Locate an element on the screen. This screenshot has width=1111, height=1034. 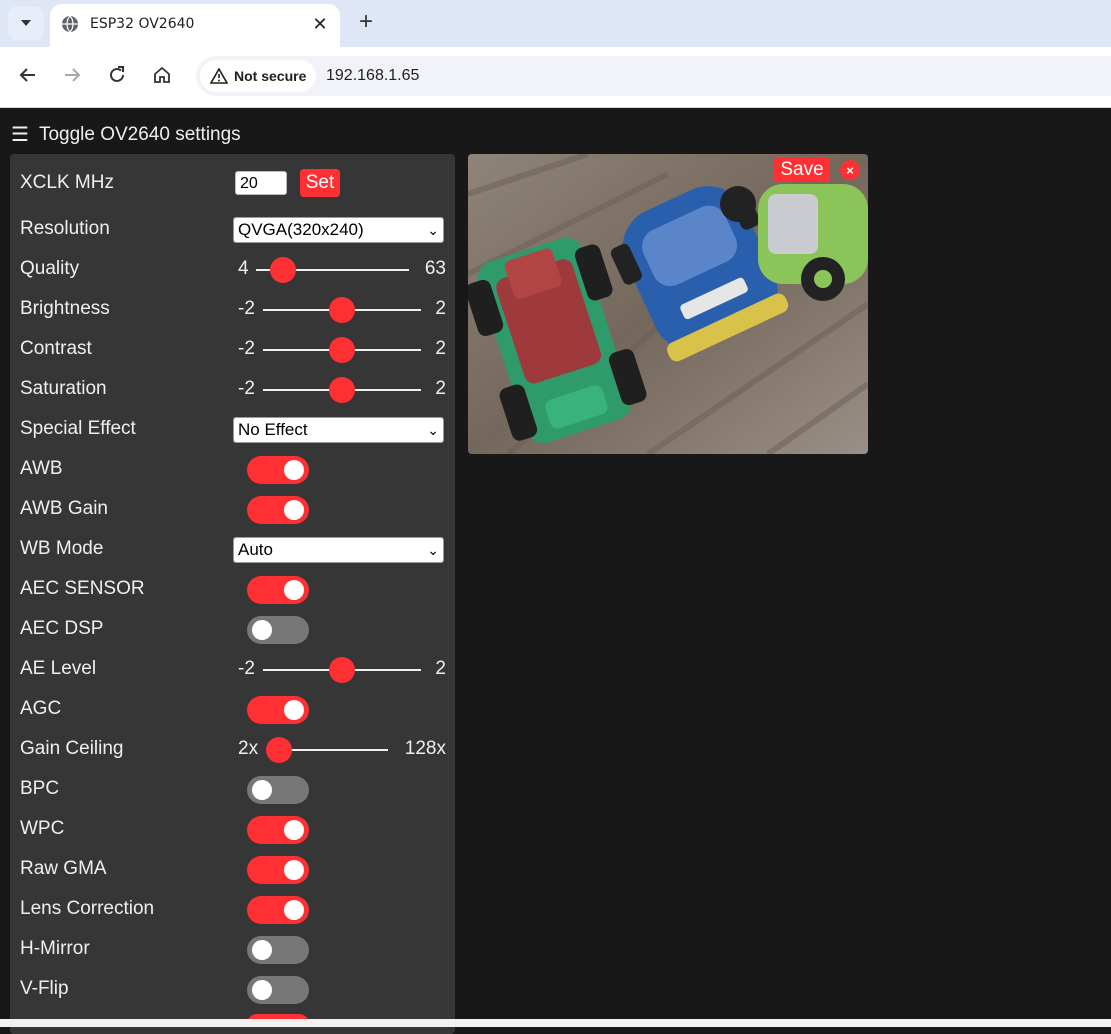
ae-level-thumb is located at coordinates (342, 670).